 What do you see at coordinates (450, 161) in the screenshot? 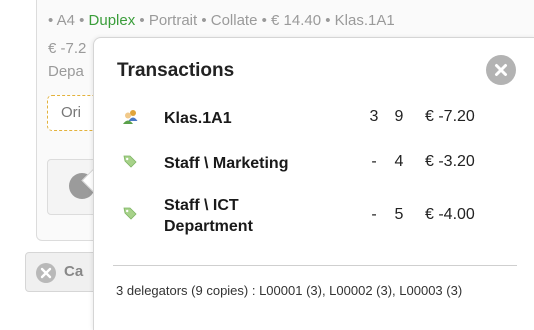
I see `transaction-amount: € -3.20` at bounding box center [450, 161].